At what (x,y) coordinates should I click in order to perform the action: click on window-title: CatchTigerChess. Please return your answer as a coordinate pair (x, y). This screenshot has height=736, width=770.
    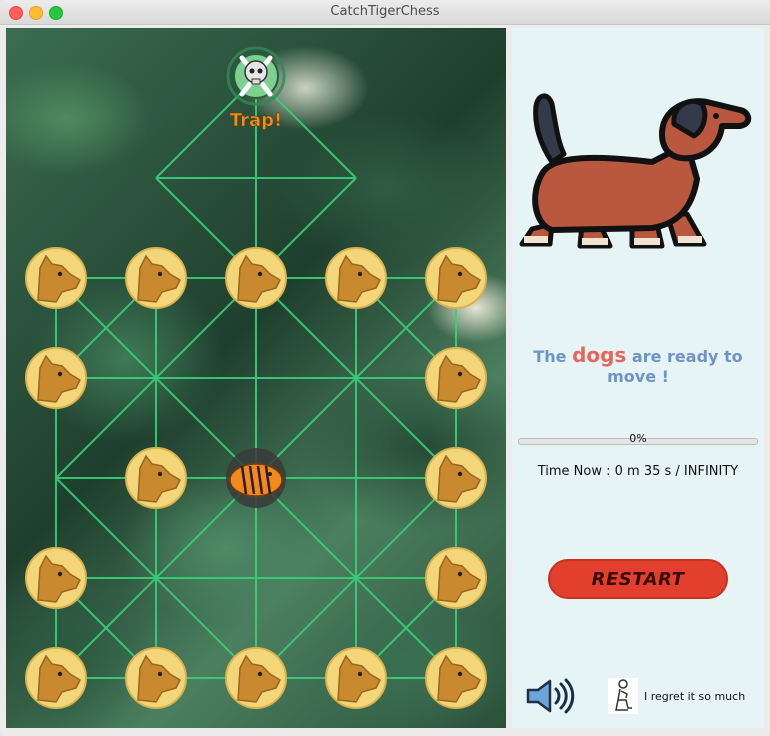
    Looking at the image, I should click on (385, 11).